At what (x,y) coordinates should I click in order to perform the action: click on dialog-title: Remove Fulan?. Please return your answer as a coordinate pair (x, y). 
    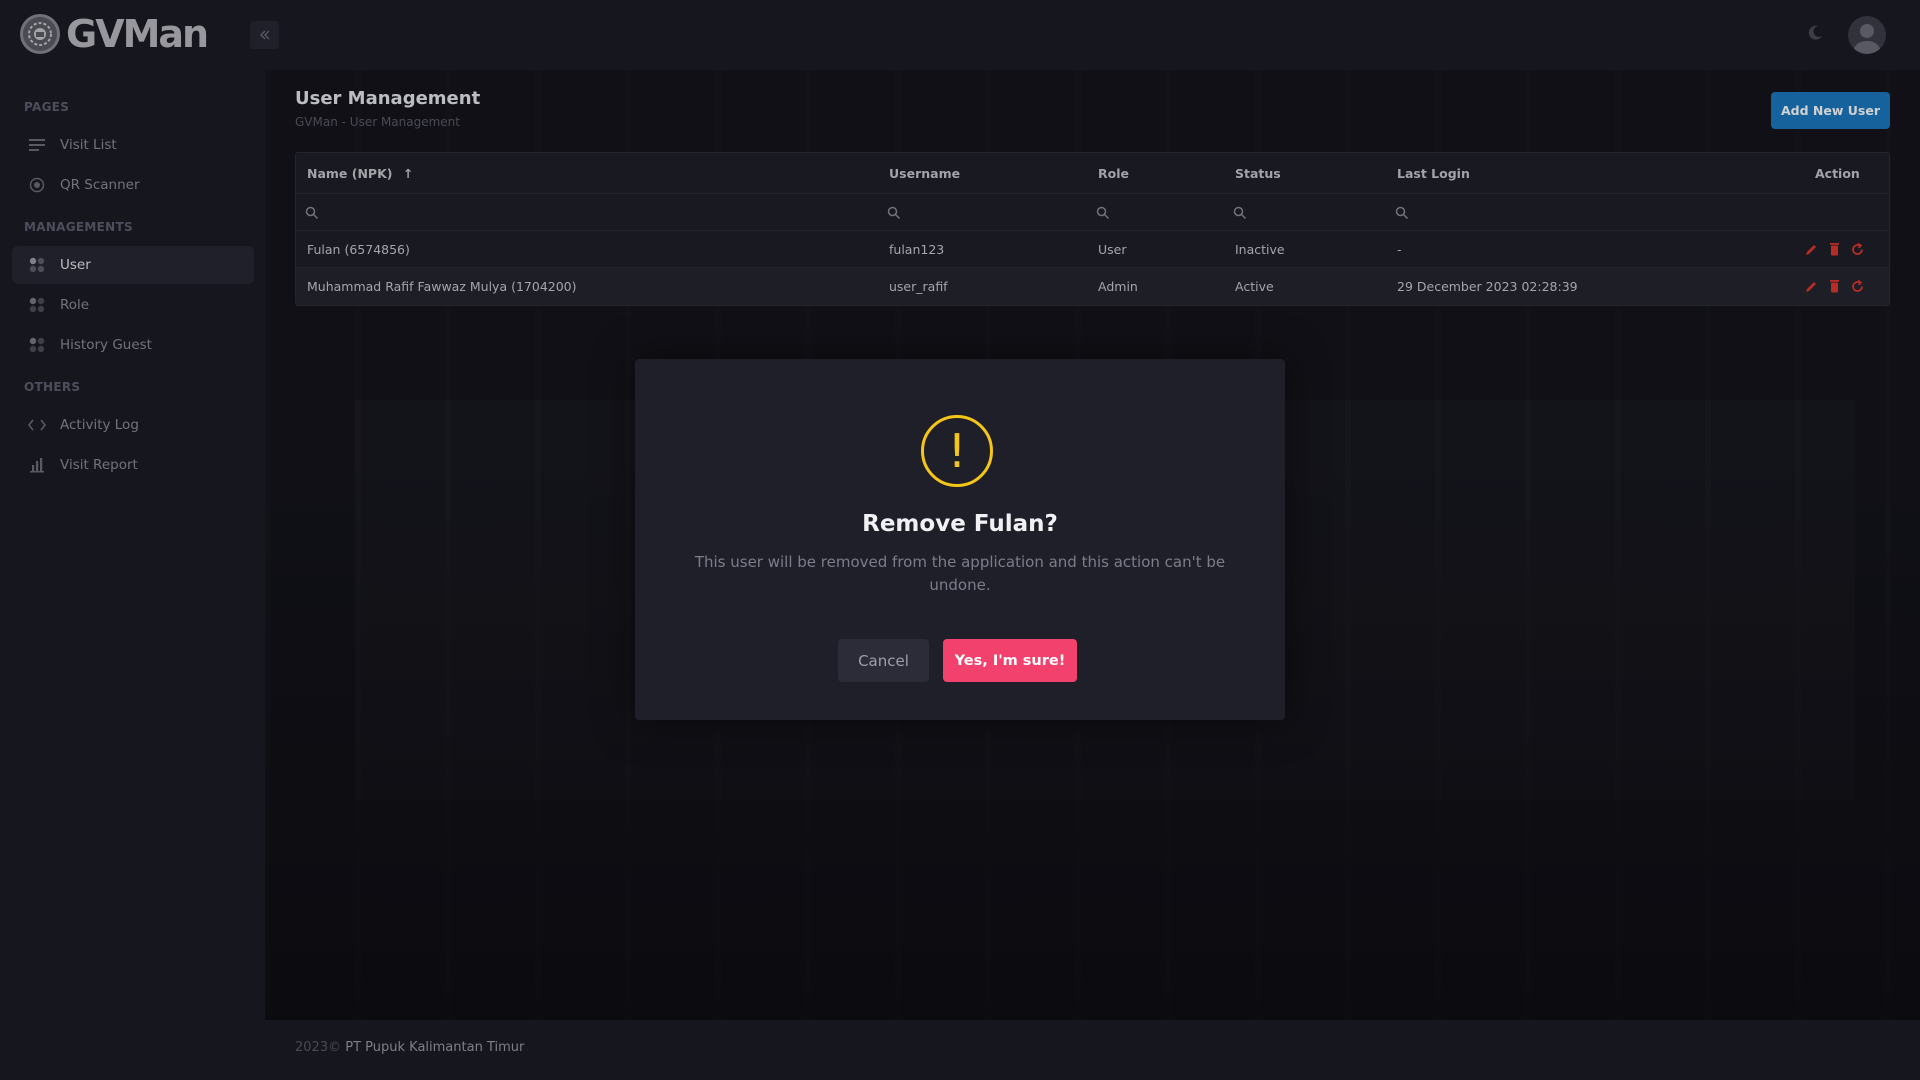
    Looking at the image, I should click on (960, 524).